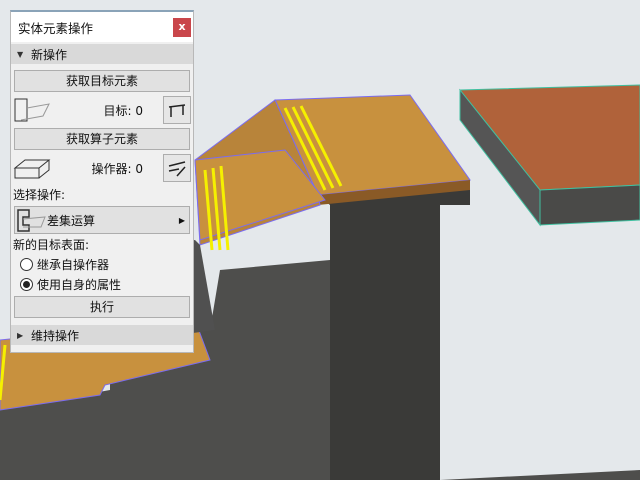 The height and width of the screenshot is (480, 640). I want to click on radio-button-selected, so click(26, 284).